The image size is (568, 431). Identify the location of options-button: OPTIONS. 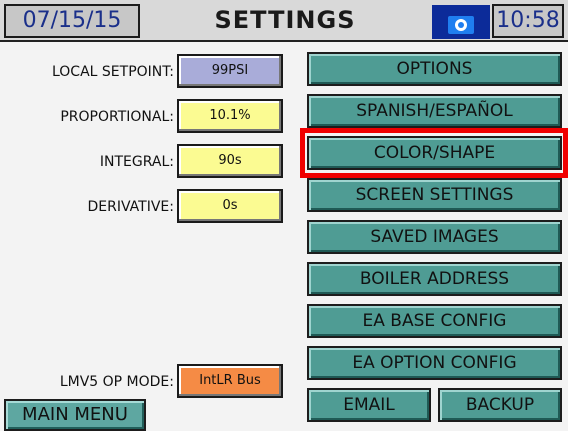
(434, 69).